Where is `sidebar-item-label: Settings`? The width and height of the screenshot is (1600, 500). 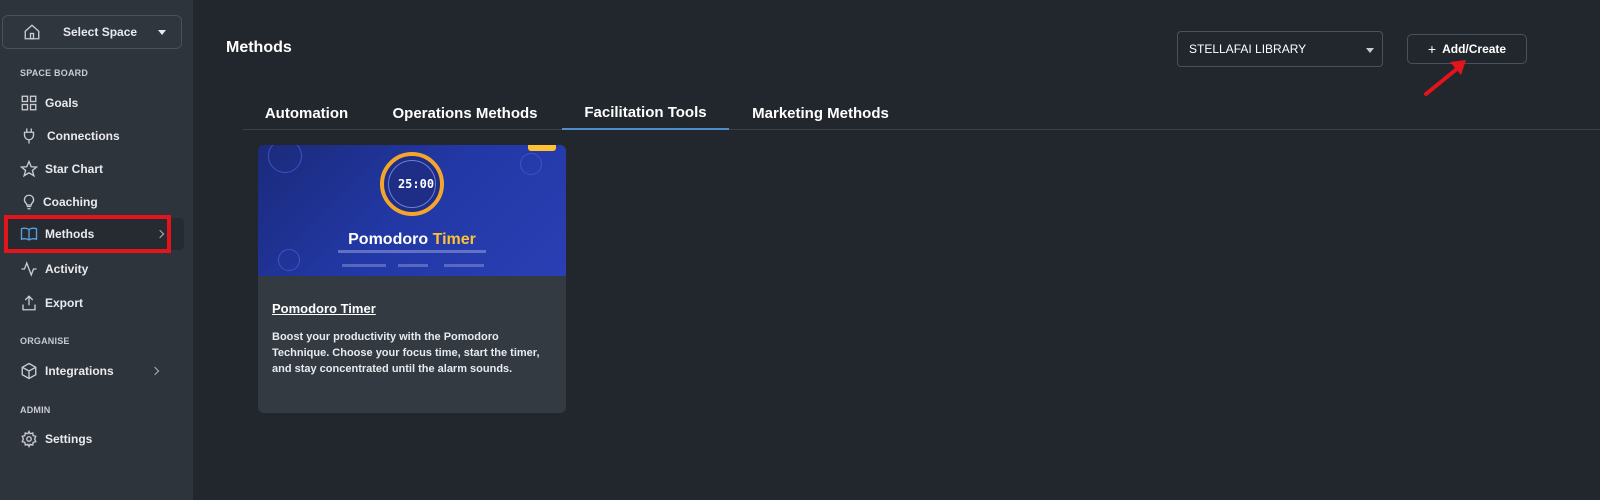 sidebar-item-label: Settings is located at coordinates (69, 439).